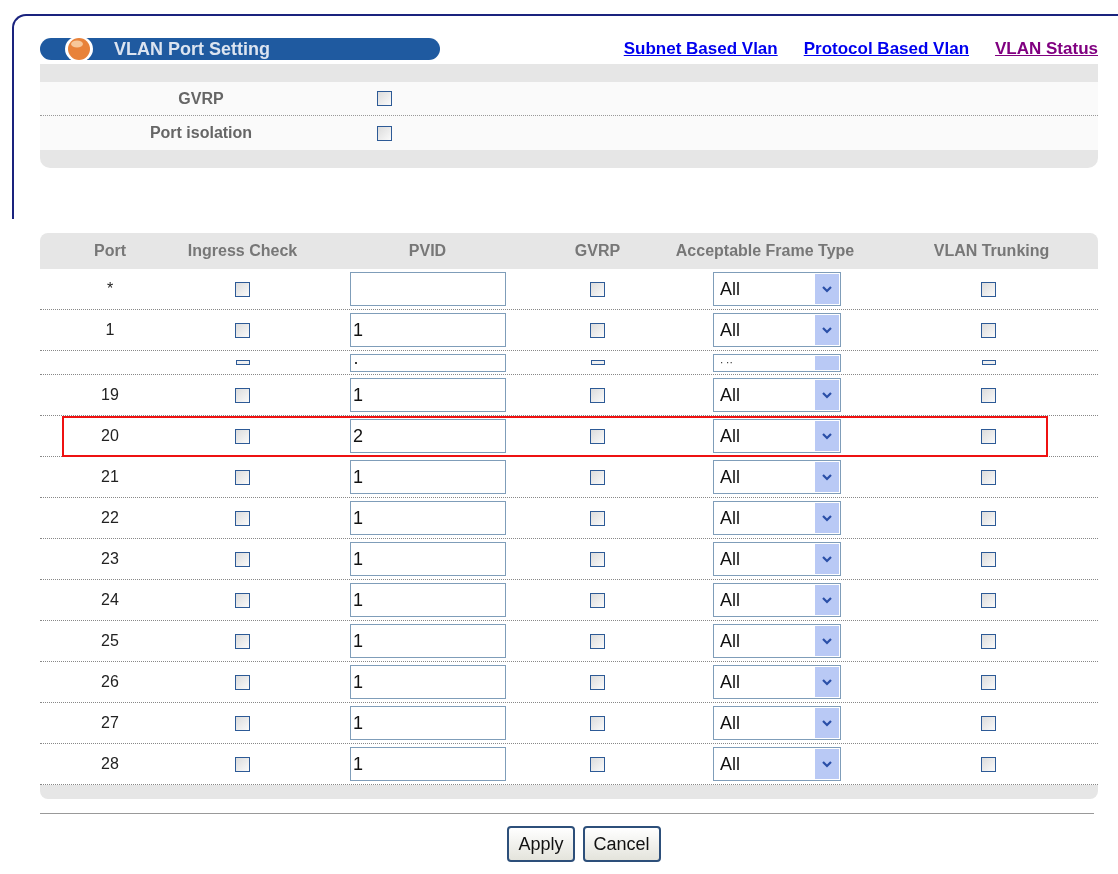  Describe the element at coordinates (110, 723) in the screenshot. I see `port-number: 27` at that location.